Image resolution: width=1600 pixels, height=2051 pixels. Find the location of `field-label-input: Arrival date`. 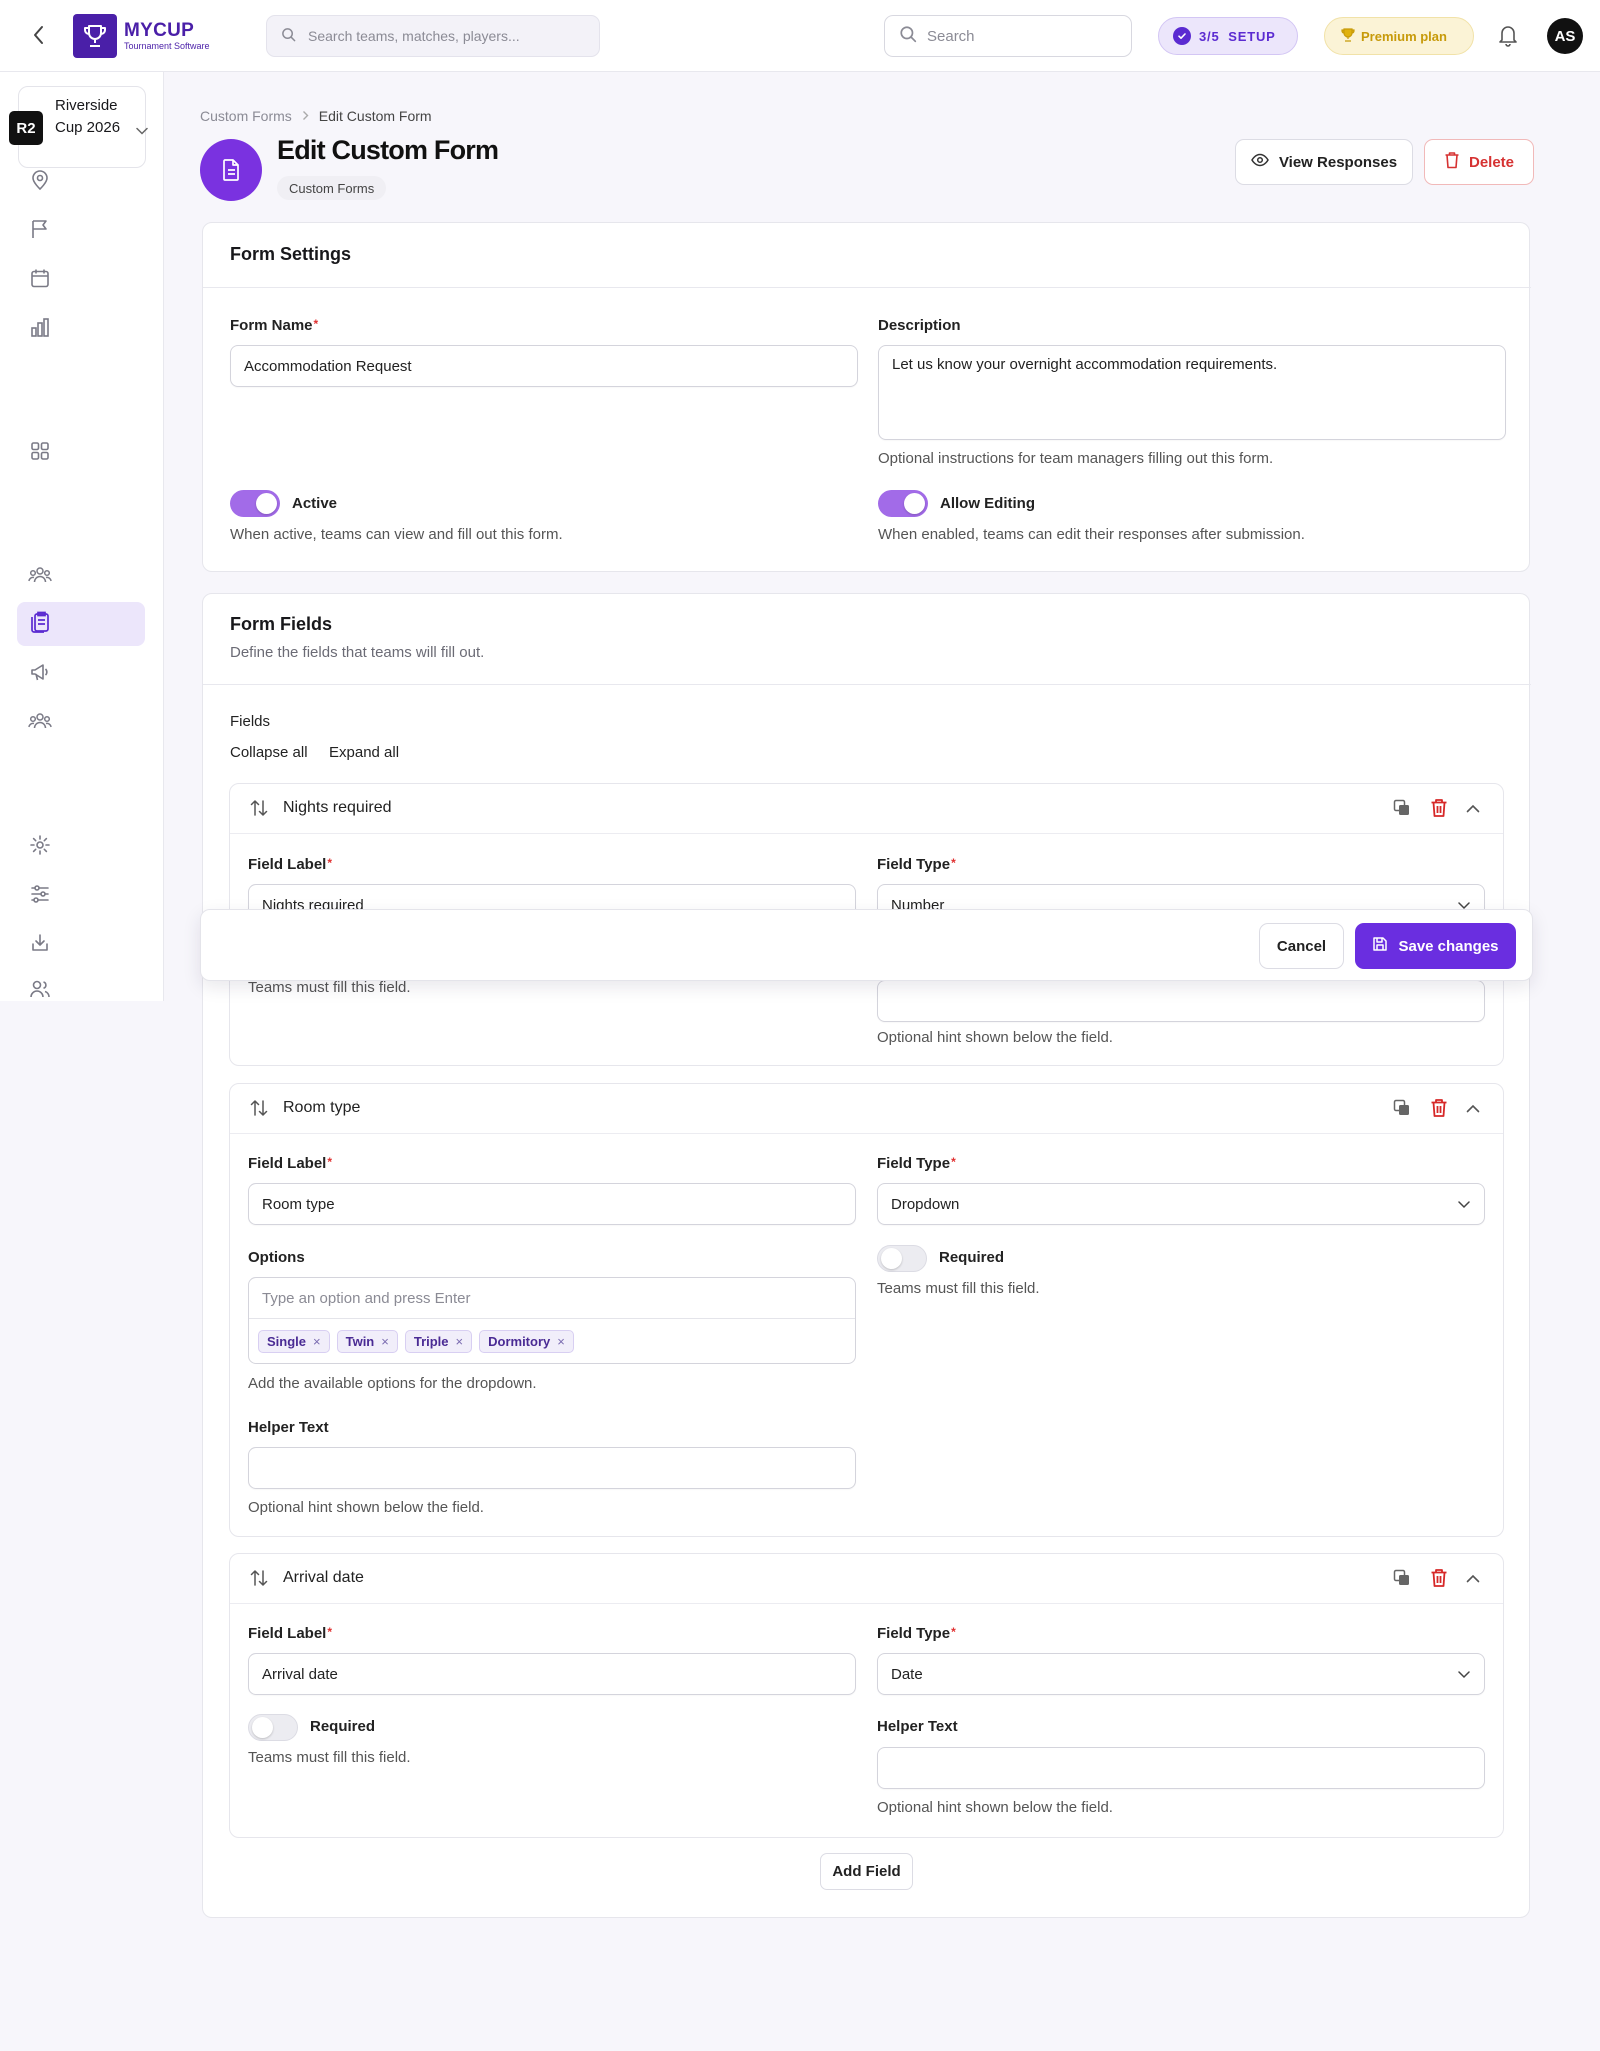

field-label-input: Arrival date is located at coordinates (552, 1674).